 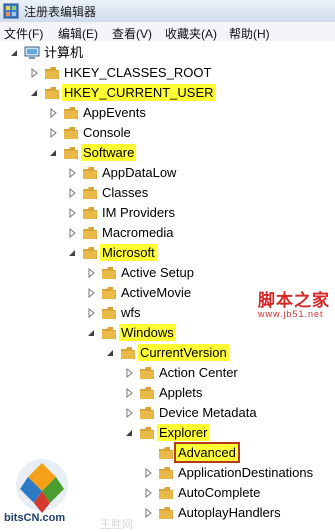 I want to click on tree-node: Active Setup, so click(x=167, y=273).